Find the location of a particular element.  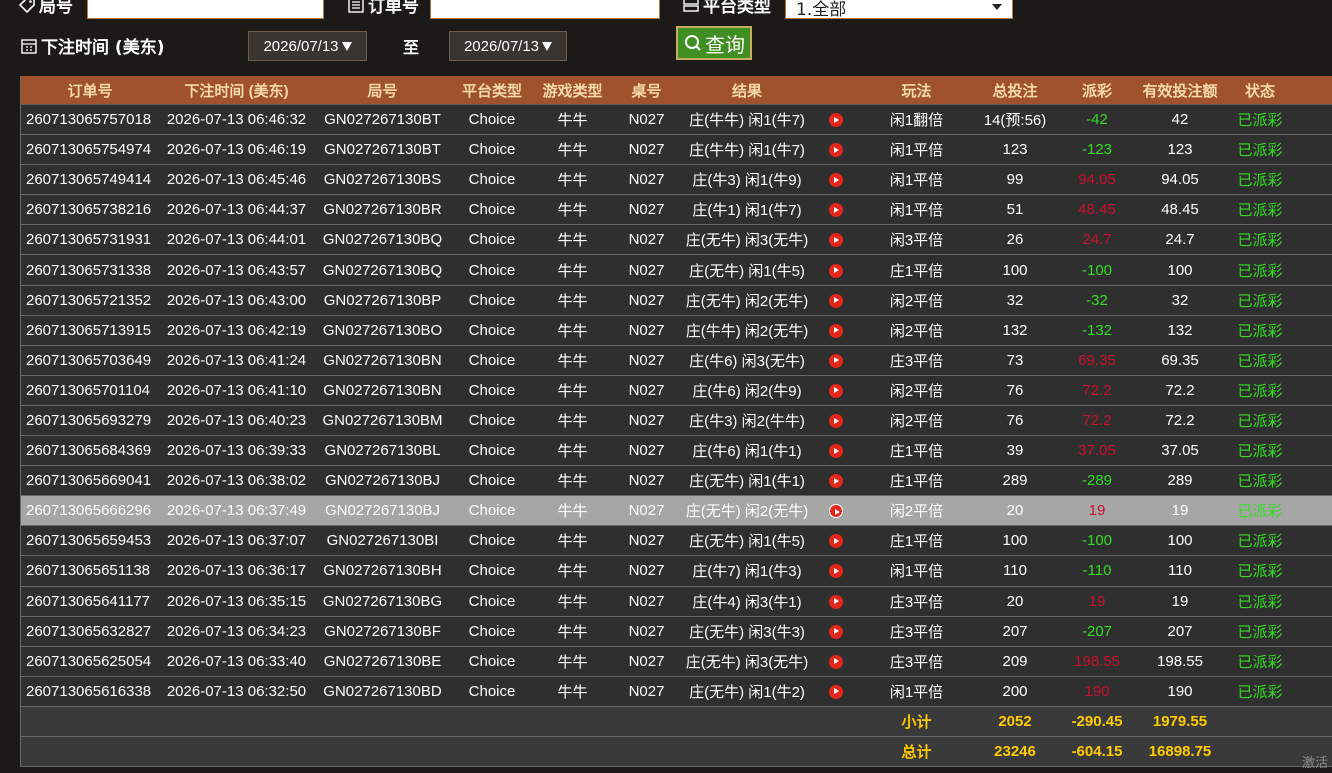

cell-order: 260713065738216 is located at coordinates (89, 210).